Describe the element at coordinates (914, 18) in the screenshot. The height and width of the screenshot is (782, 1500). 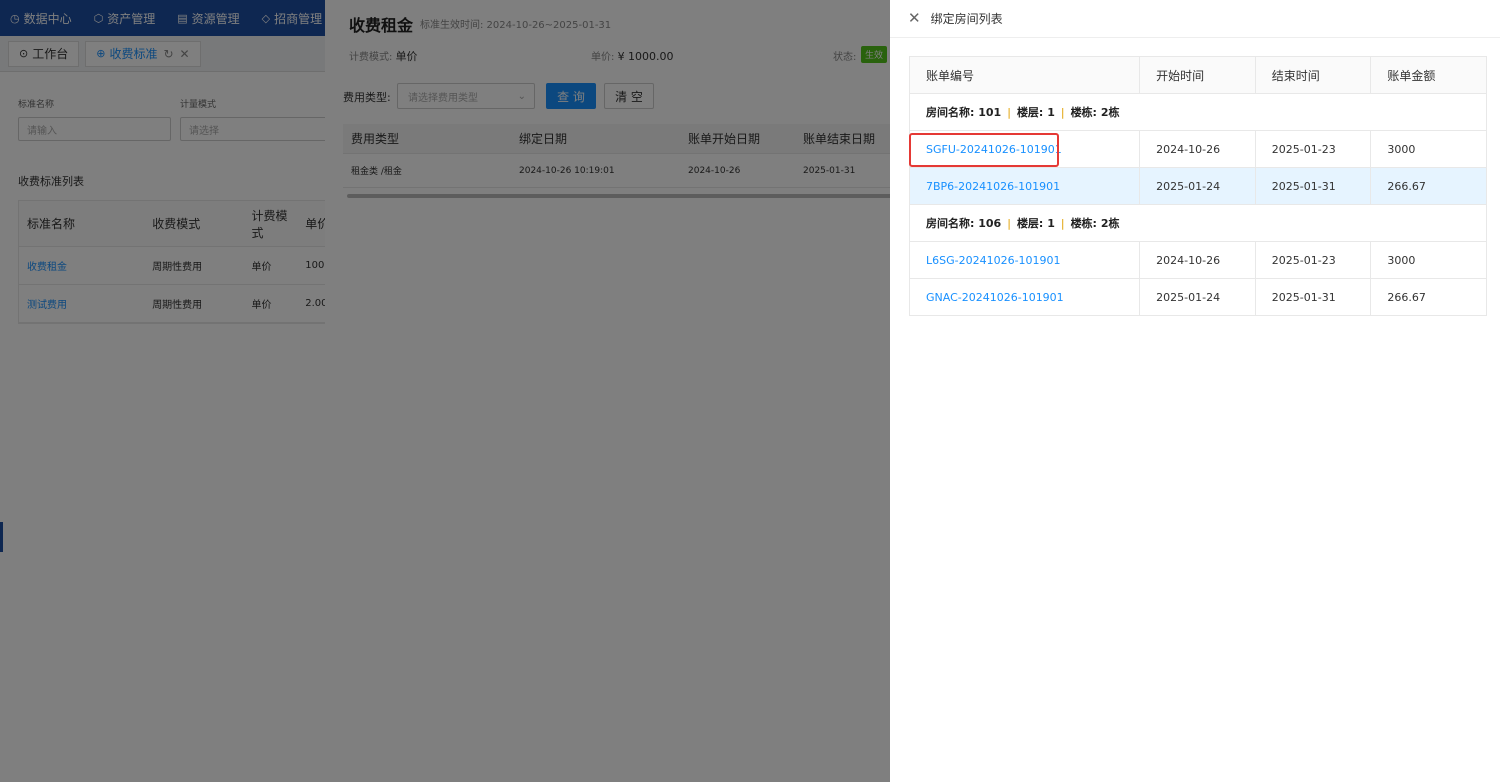
I see `close-icon: ✕` at that location.